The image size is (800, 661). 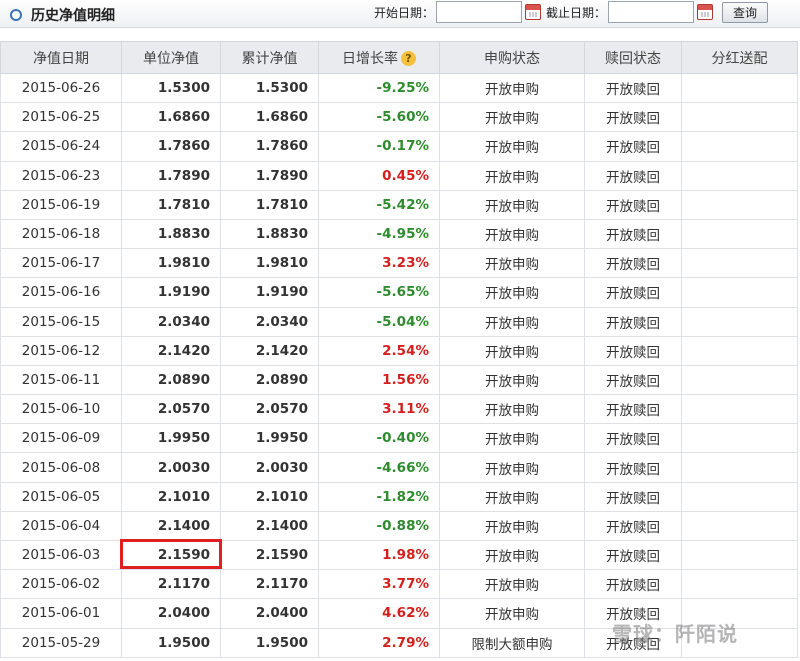 What do you see at coordinates (269, 57) in the screenshot?
I see `column-header-acc-nav: 累计净值` at bounding box center [269, 57].